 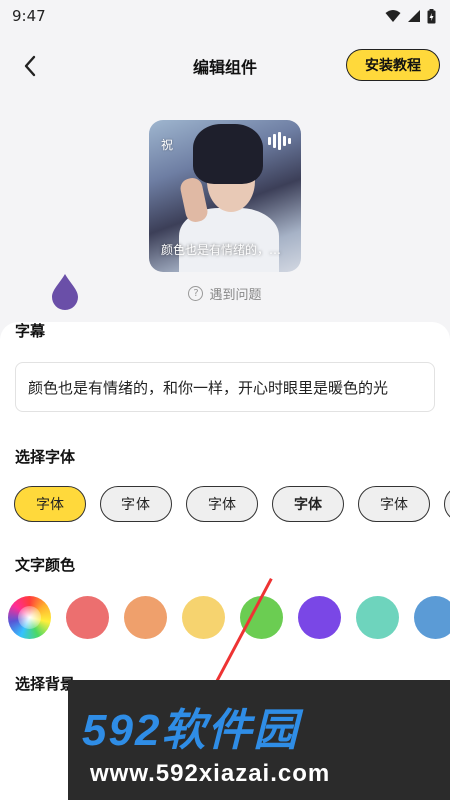 I want to click on help-link-label: 遇到问题, so click(x=235, y=295).